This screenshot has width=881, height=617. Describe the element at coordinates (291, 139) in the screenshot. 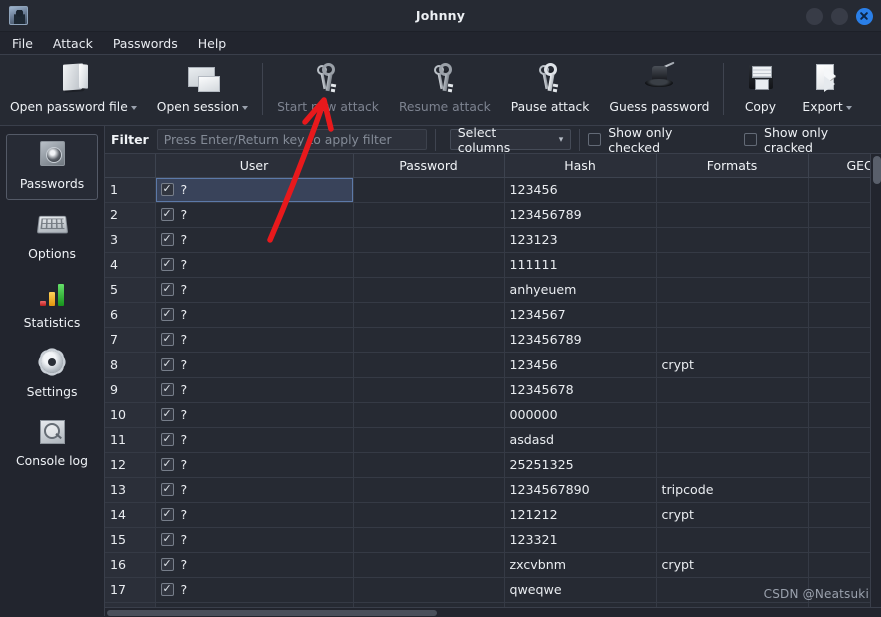

I see `filter-input` at that location.